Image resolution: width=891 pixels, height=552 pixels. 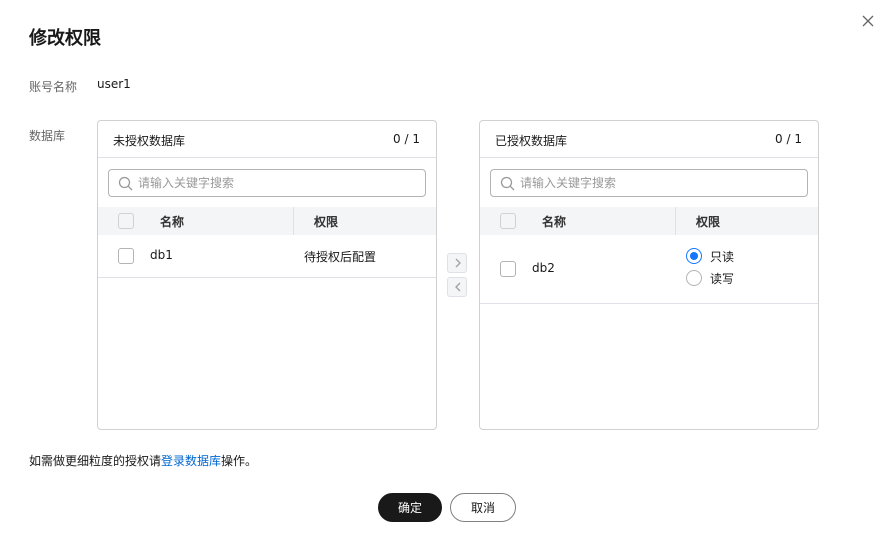 What do you see at coordinates (53, 87) in the screenshot?
I see `account-label: 账号名称` at bounding box center [53, 87].